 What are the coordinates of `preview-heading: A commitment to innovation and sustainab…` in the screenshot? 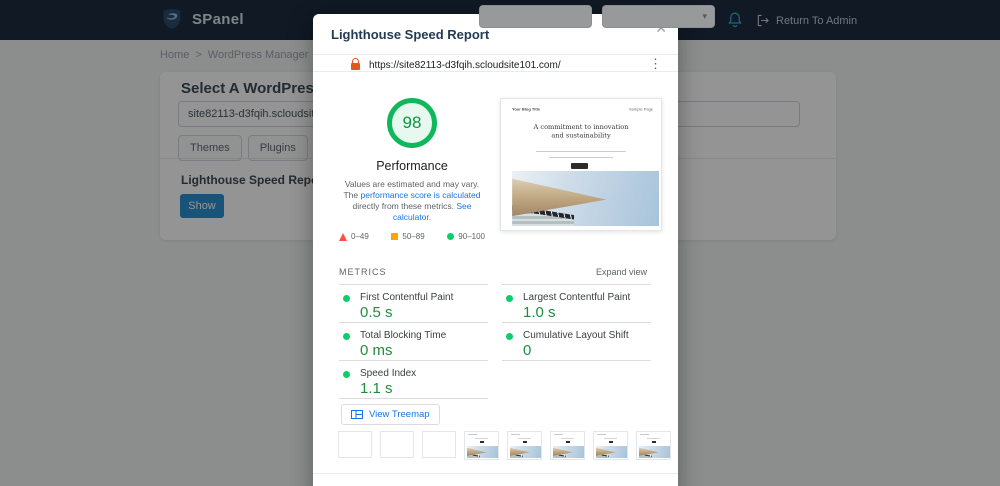 It's located at (581, 131).